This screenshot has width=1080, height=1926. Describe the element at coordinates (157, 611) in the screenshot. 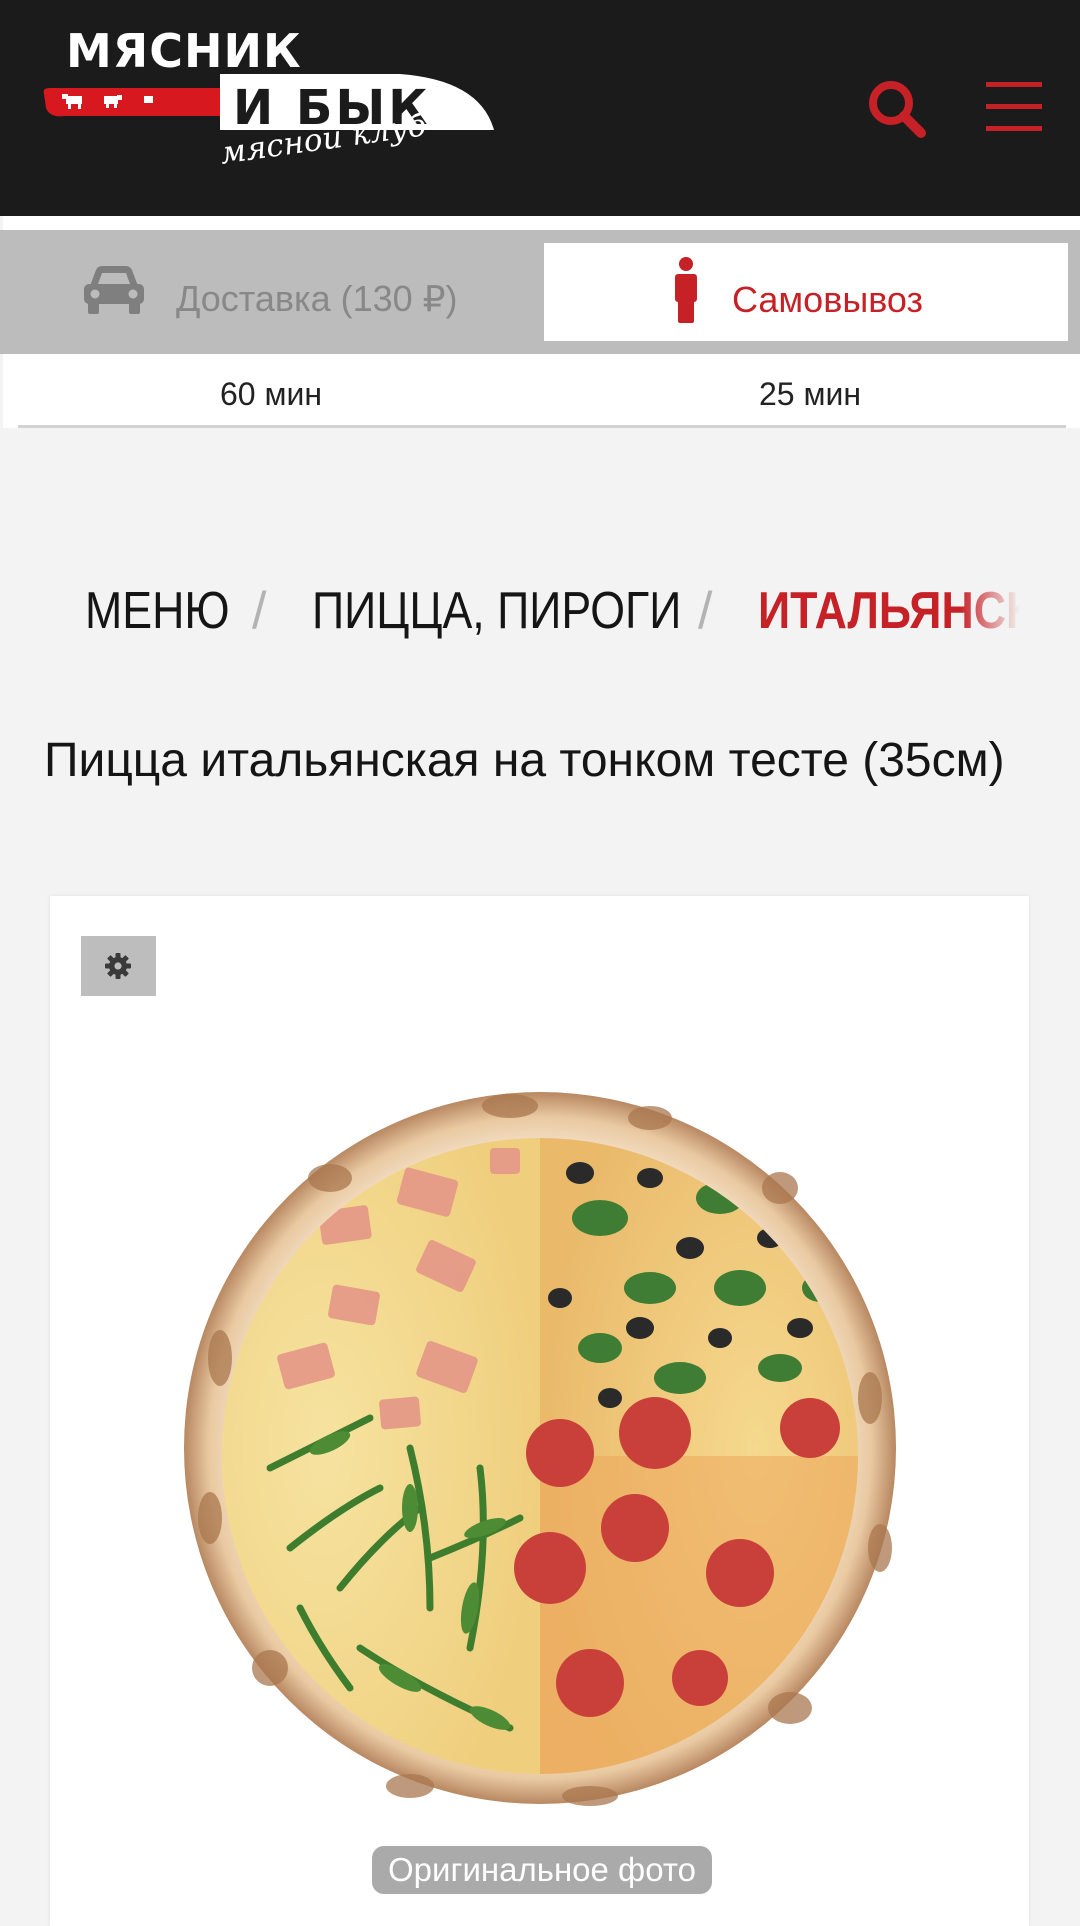

I see `breadcrumb-menu: МЕНЮ` at that location.